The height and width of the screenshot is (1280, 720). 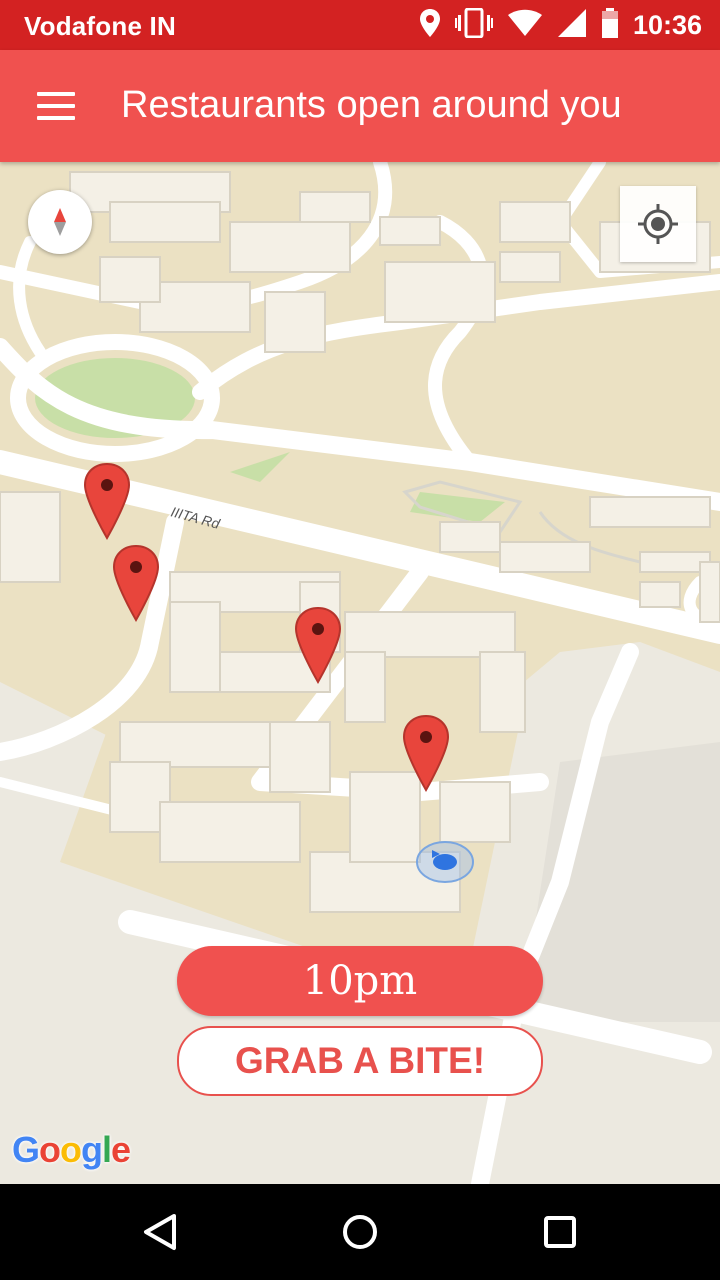 What do you see at coordinates (160, 1232) in the screenshot?
I see `back-icon` at bounding box center [160, 1232].